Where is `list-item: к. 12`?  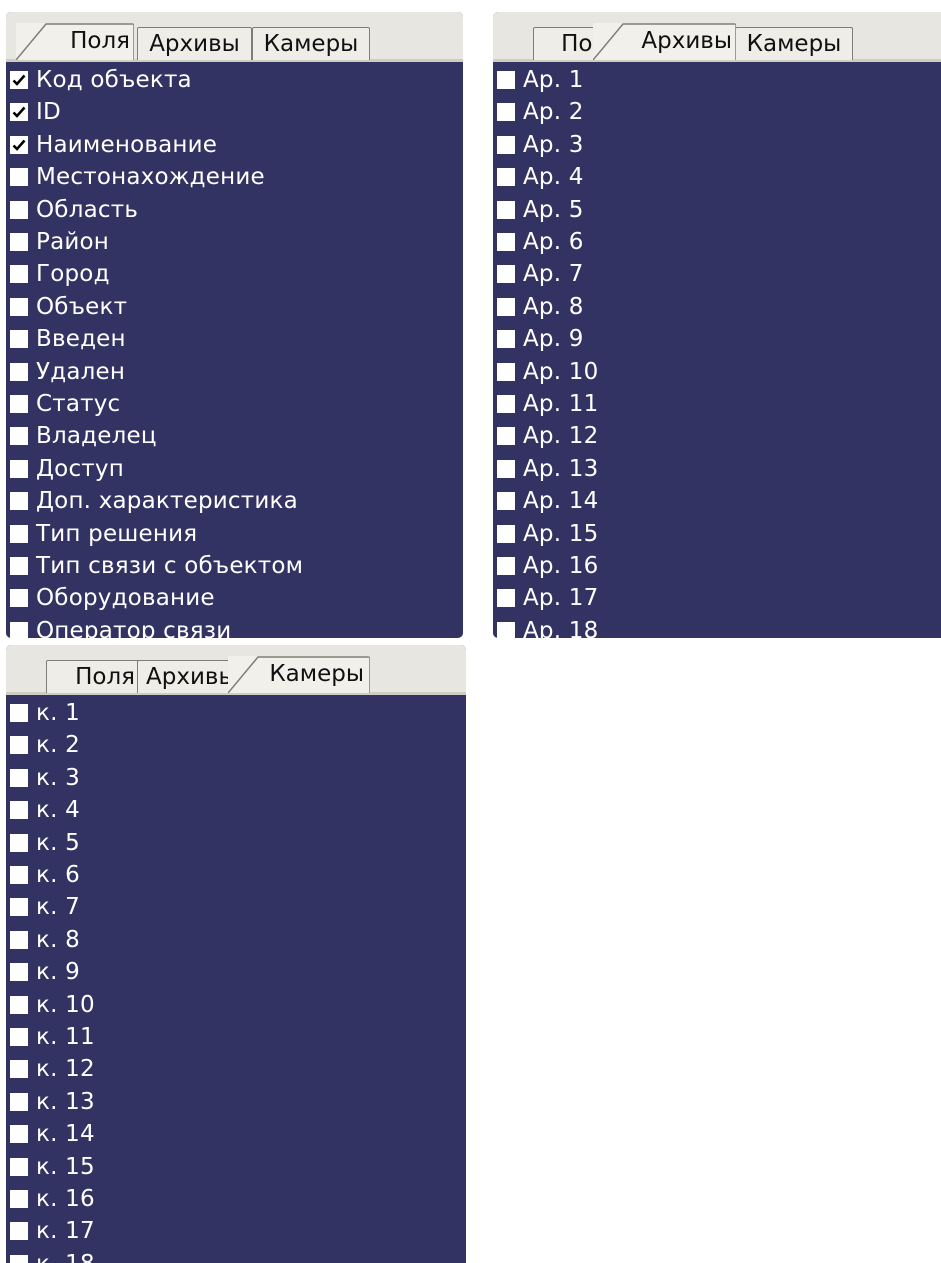 list-item: к. 12 is located at coordinates (52, 1069).